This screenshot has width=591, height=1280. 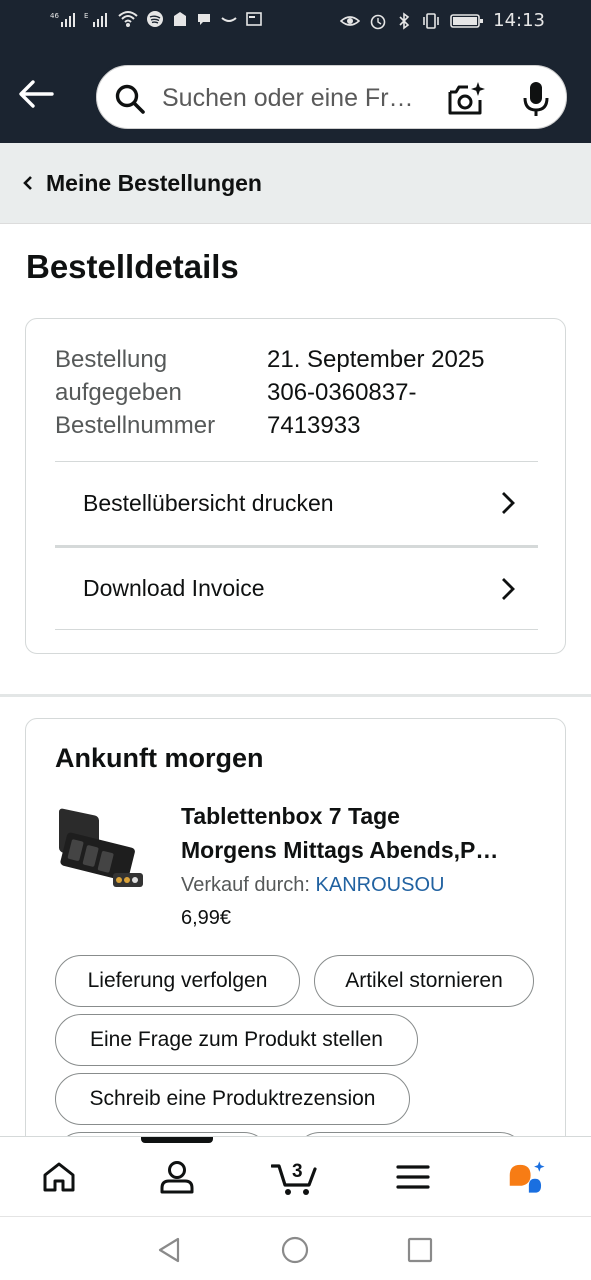 What do you see at coordinates (297, 1171) in the screenshot?
I see `cart-count: 3` at bounding box center [297, 1171].